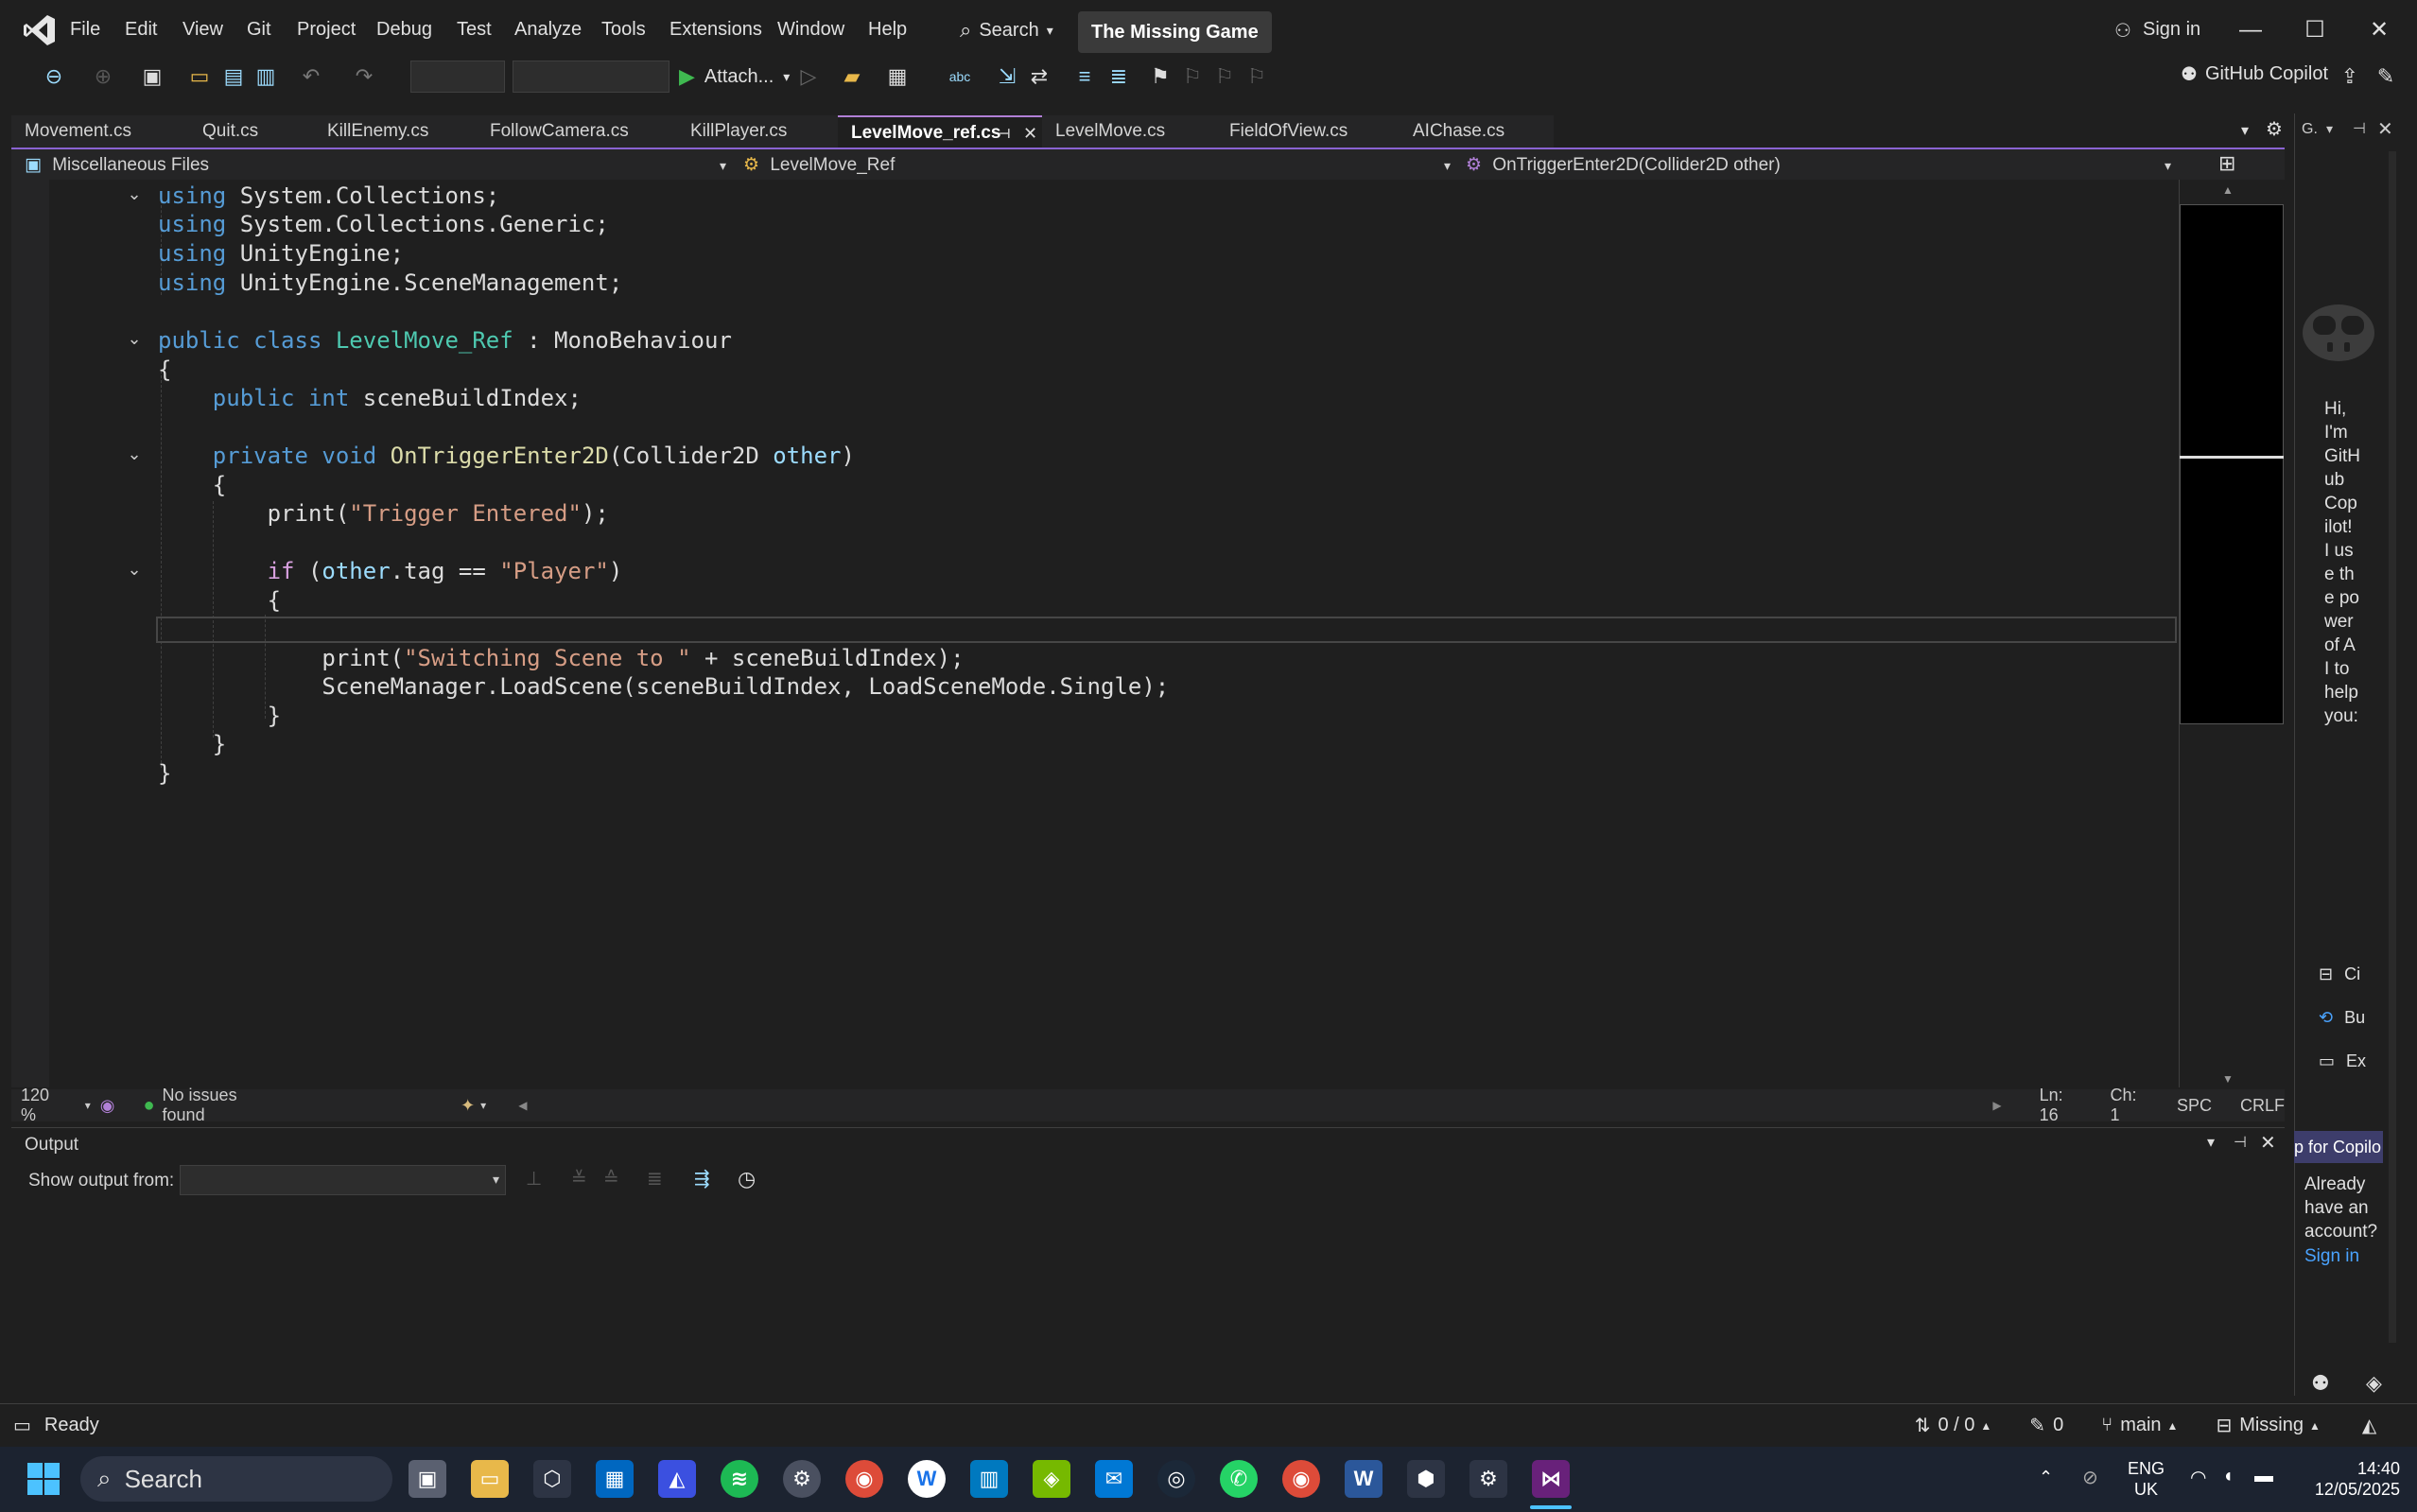  I want to click on back-icon: ⊖, so click(54, 77).